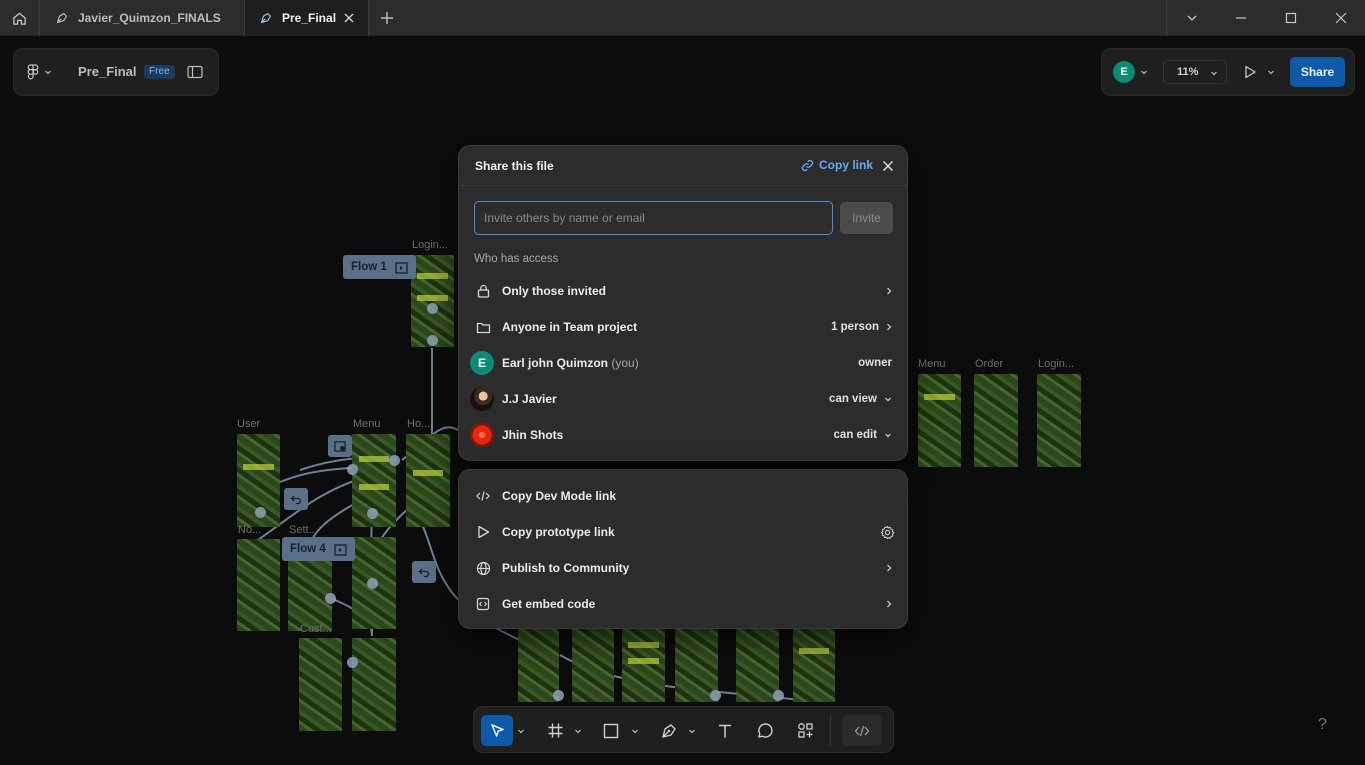 The image size is (1365, 765). What do you see at coordinates (875, 363) in the screenshot?
I see `member-role: owner` at bounding box center [875, 363].